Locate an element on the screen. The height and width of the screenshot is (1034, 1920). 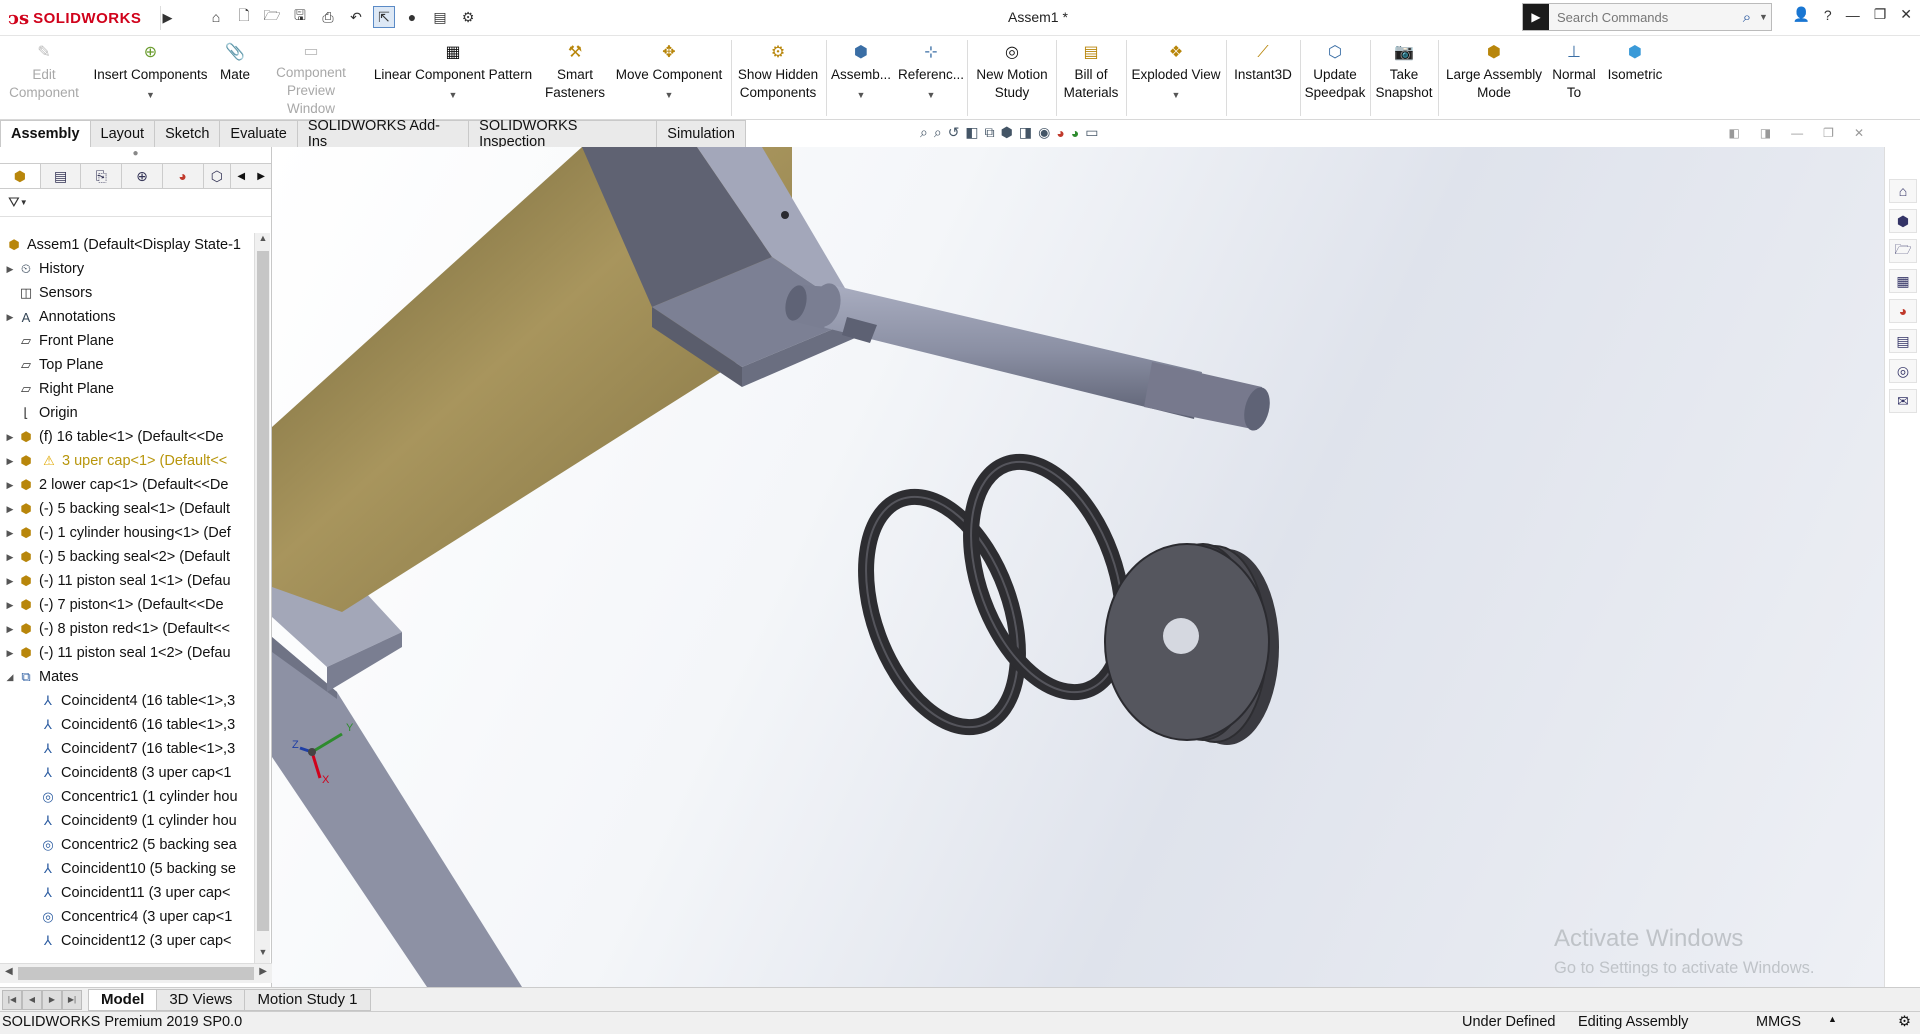
tab-model: Model is located at coordinates (123, 999).